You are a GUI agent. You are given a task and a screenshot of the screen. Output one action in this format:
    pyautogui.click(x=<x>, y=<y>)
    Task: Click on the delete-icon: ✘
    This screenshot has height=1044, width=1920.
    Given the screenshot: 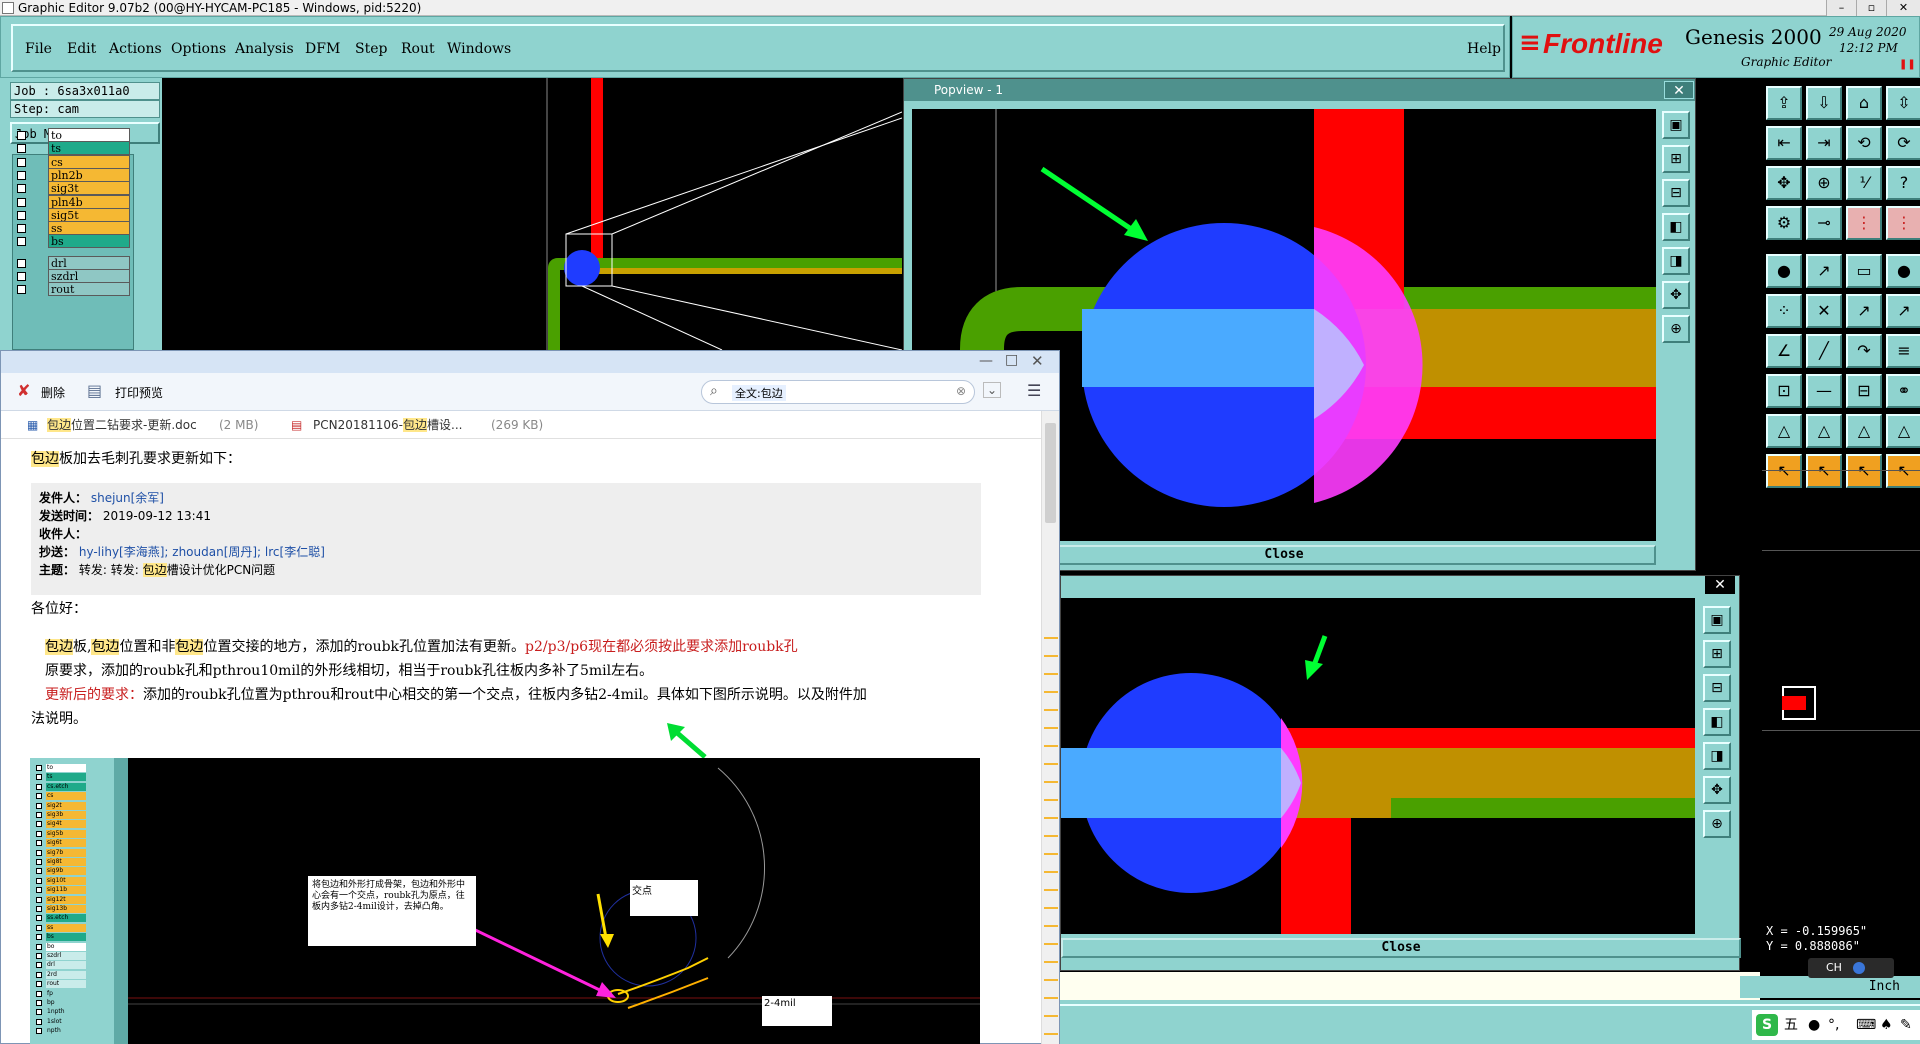 What is the action you would take?
    pyautogui.click(x=23, y=390)
    